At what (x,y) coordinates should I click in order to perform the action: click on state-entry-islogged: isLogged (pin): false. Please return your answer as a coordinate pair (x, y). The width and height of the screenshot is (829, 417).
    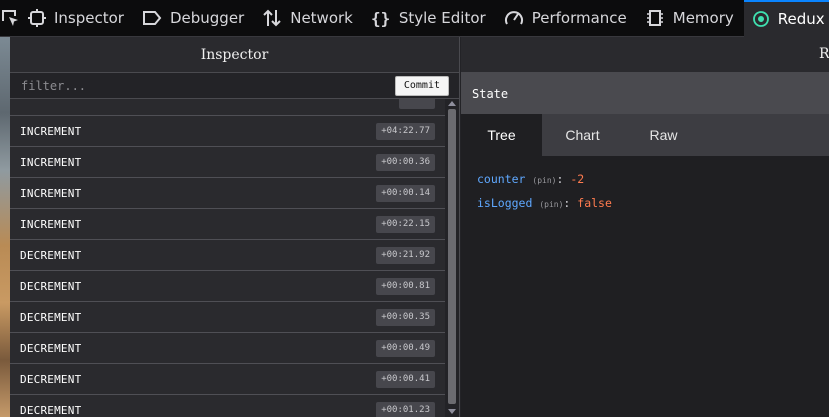
    Looking at the image, I should click on (544, 203).